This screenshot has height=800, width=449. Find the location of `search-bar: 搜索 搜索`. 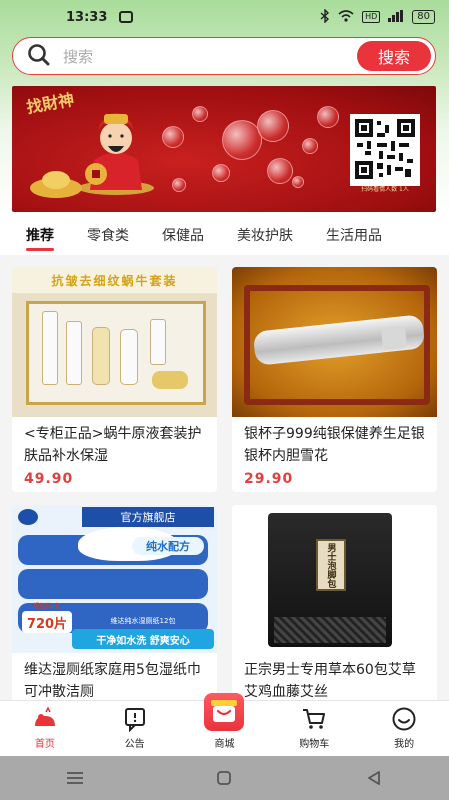

search-bar: 搜索 搜索 is located at coordinates (224, 56).